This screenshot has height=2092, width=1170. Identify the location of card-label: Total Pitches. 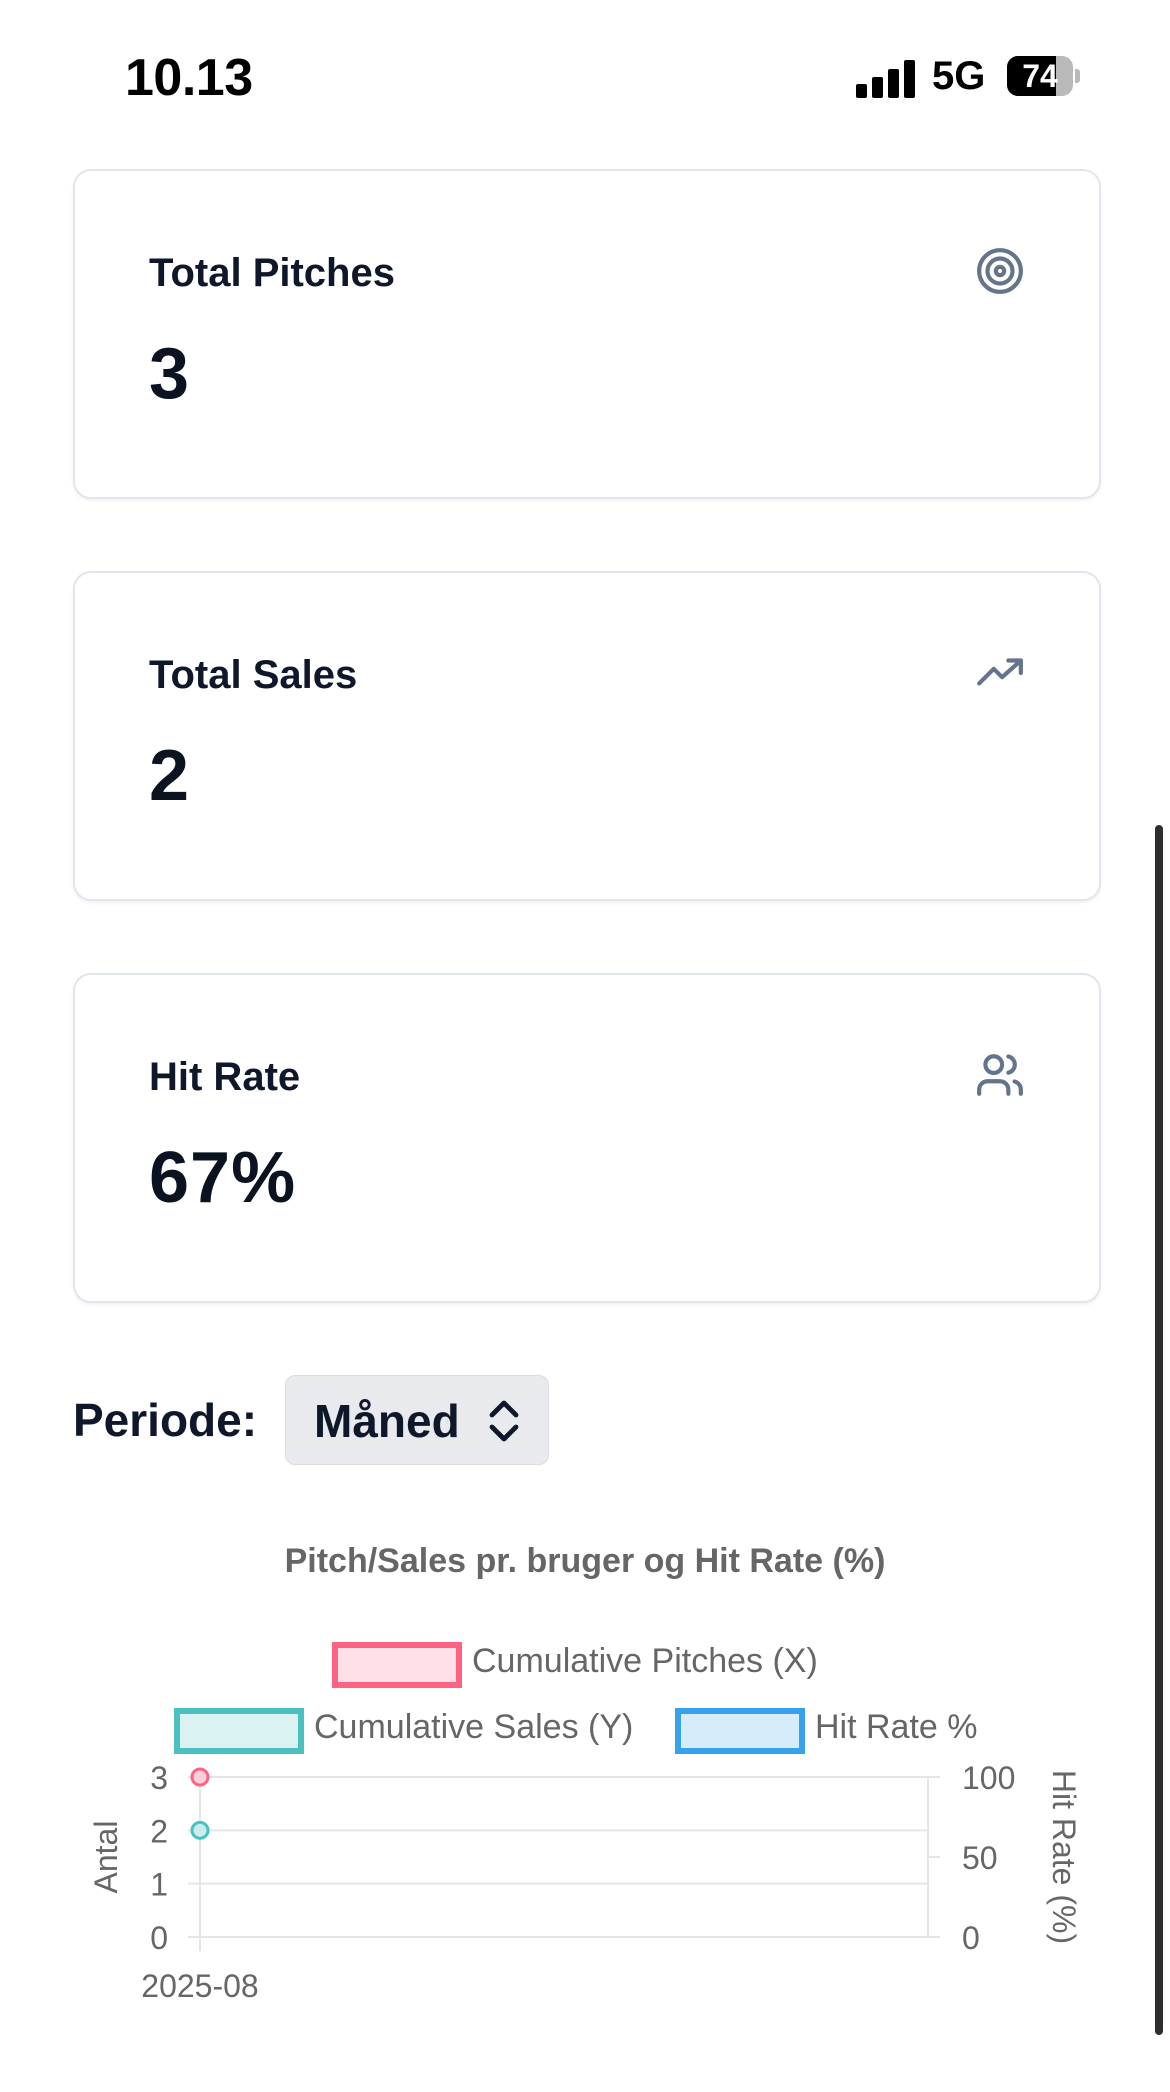
(272, 273).